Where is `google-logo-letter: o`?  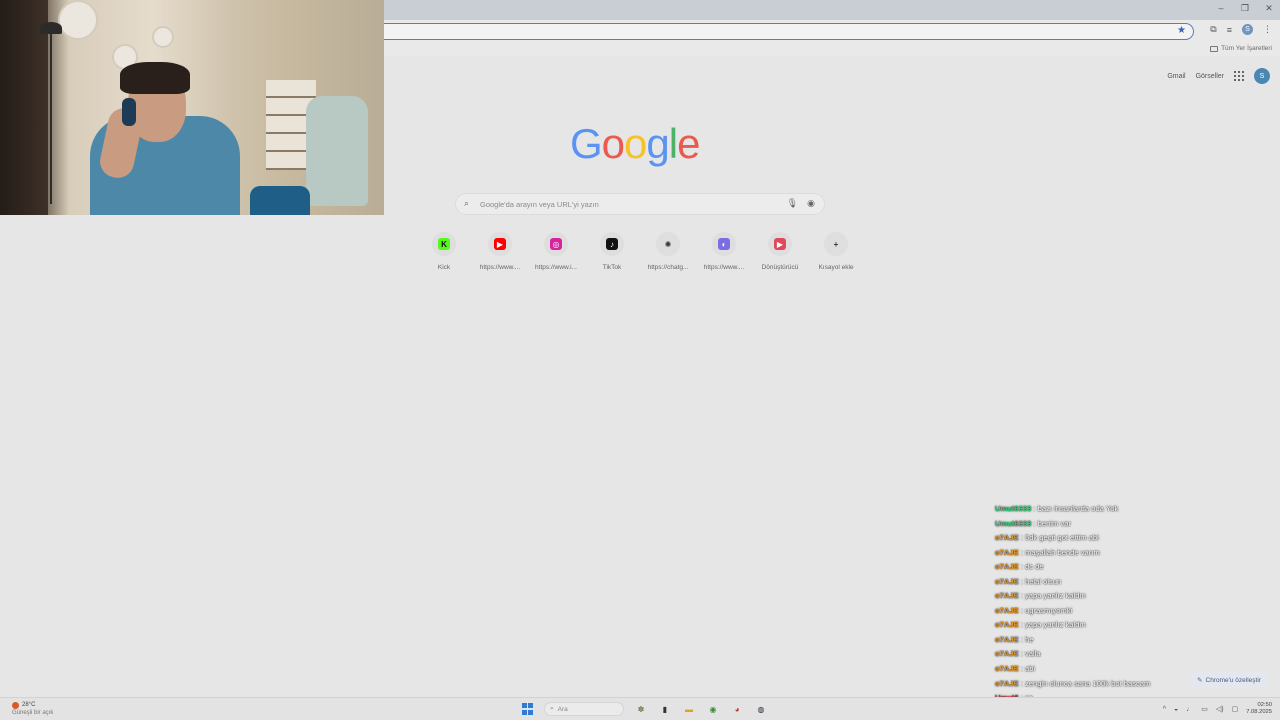
google-logo-letter: o is located at coordinates (613, 143).